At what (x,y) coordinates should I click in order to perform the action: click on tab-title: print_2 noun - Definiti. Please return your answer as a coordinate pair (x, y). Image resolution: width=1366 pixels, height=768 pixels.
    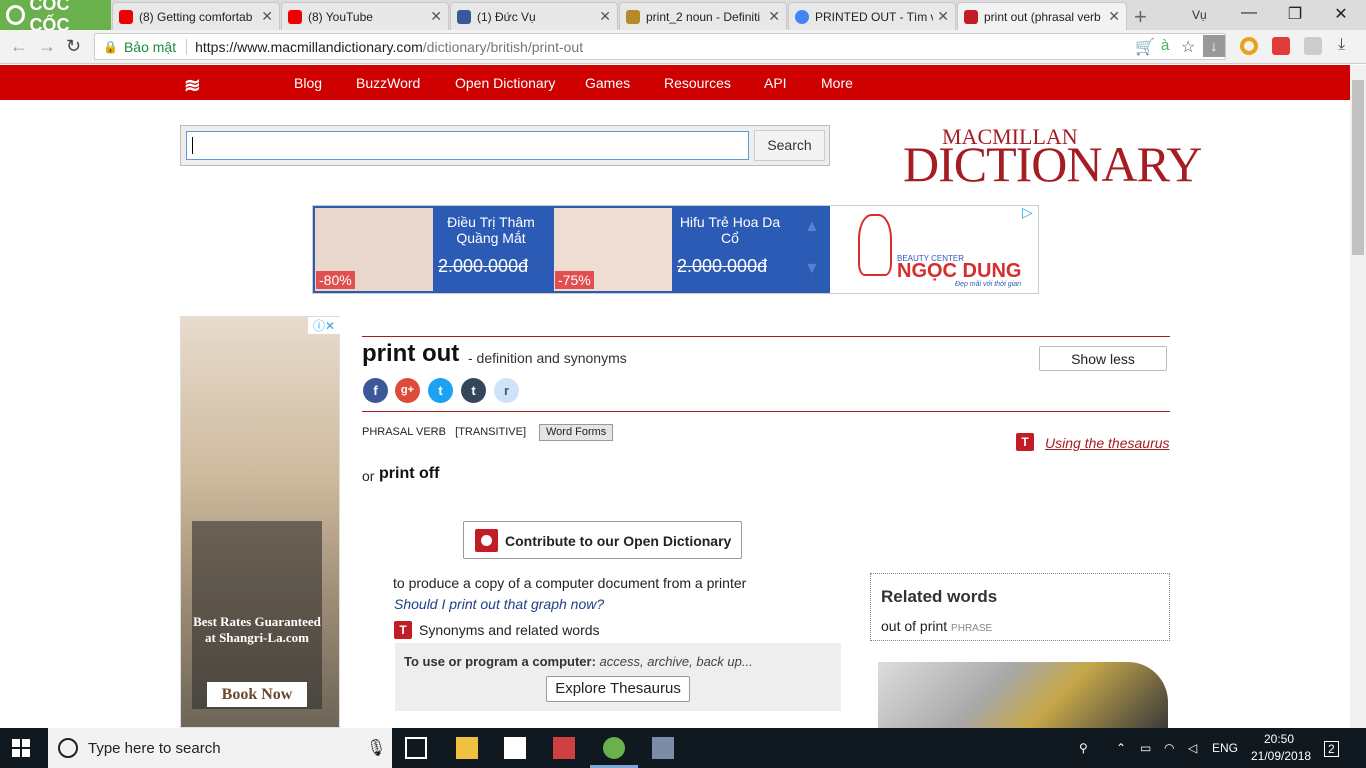
    Looking at the image, I should click on (703, 16).